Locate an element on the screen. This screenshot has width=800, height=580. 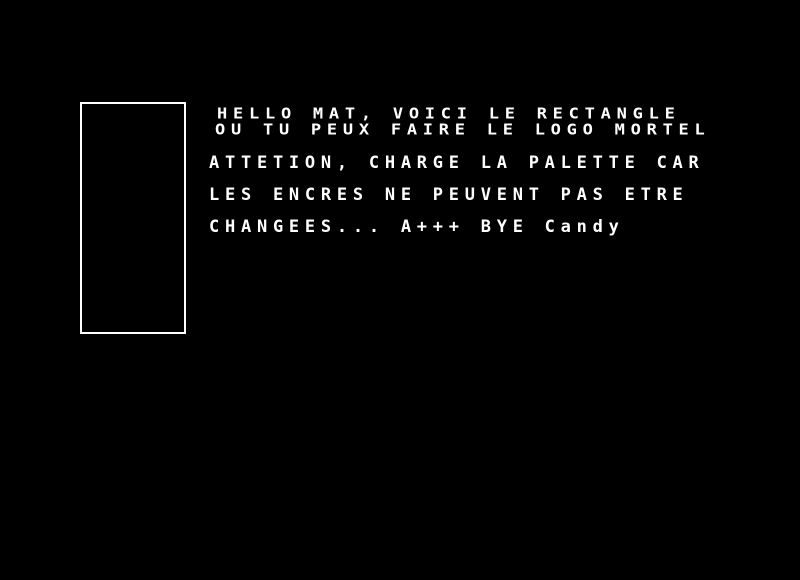
message-line-1: HELLO MAT, VOICI LE RECTANGLE is located at coordinates (449, 114).